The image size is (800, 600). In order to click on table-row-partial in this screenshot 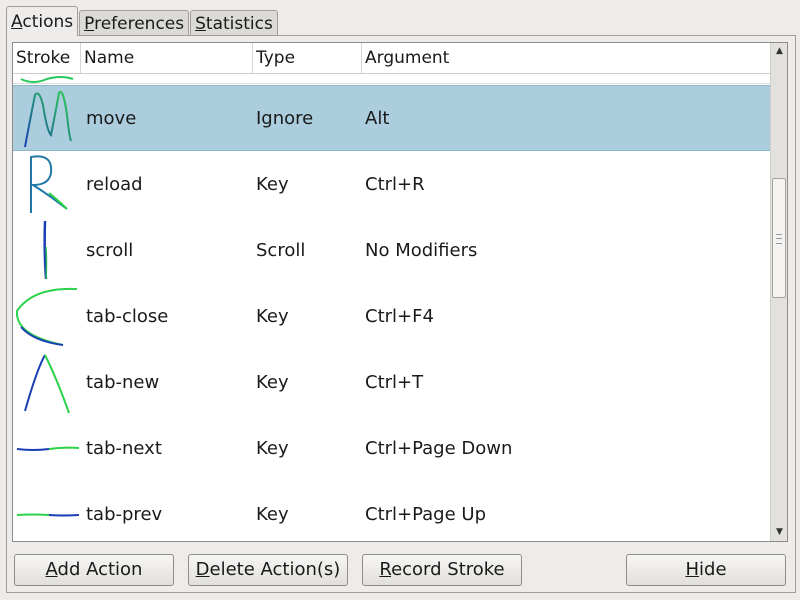, I will do `click(391, 78)`.